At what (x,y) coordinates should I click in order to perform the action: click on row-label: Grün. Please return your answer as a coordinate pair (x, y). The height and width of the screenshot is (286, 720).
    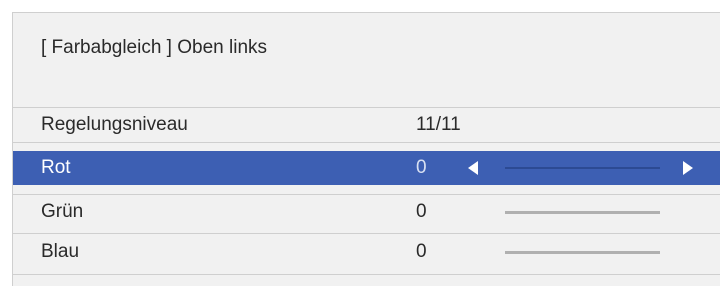
    Looking at the image, I should click on (62, 211).